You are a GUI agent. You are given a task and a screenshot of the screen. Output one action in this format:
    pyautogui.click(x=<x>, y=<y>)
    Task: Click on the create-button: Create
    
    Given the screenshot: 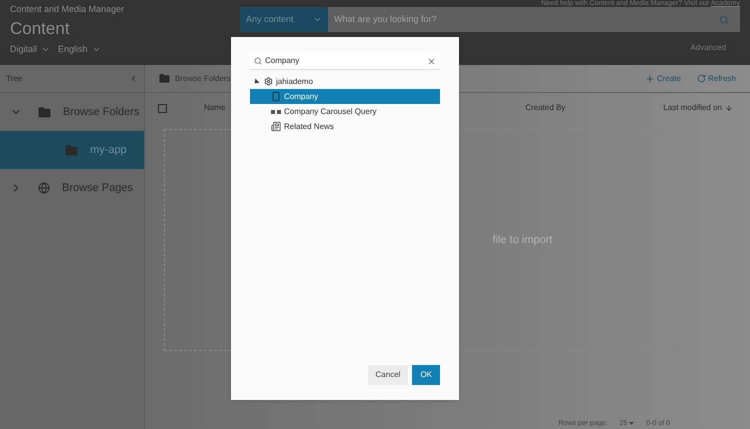 What is the action you would take?
    pyautogui.click(x=662, y=78)
    